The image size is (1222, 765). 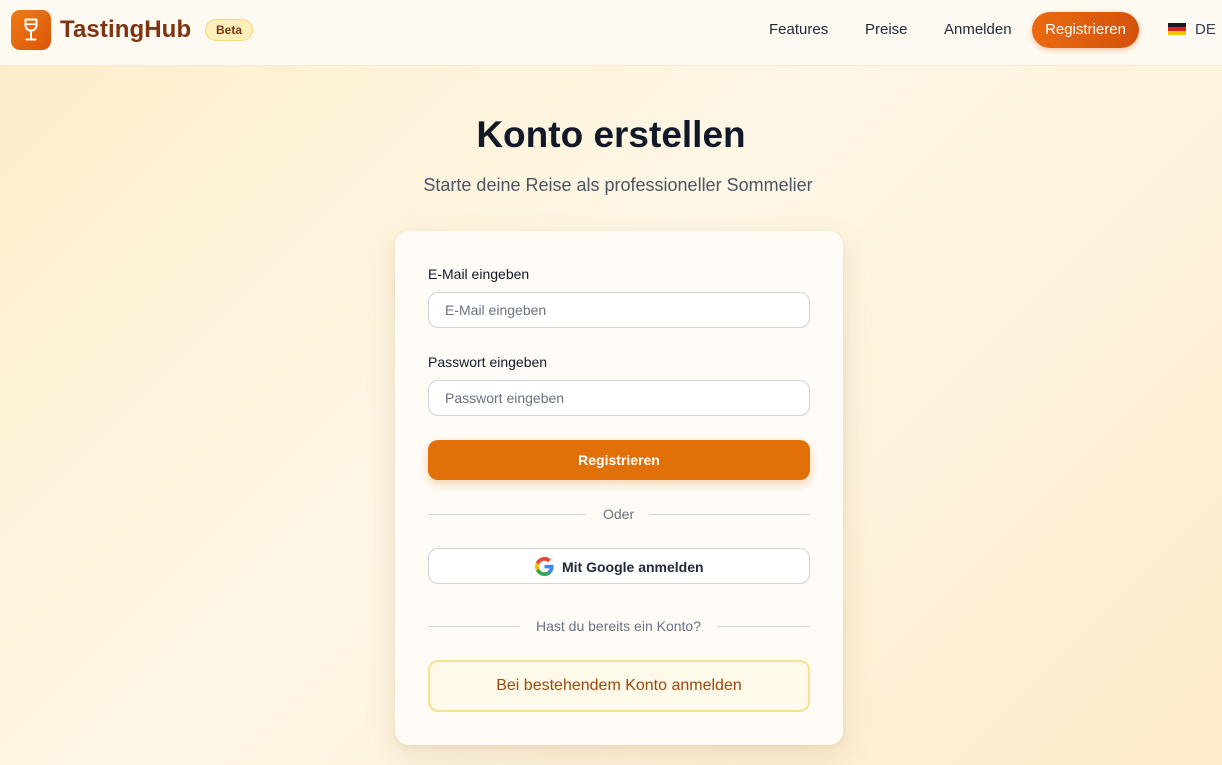 I want to click on nav-pricing-link: Preise, so click(x=886, y=29).